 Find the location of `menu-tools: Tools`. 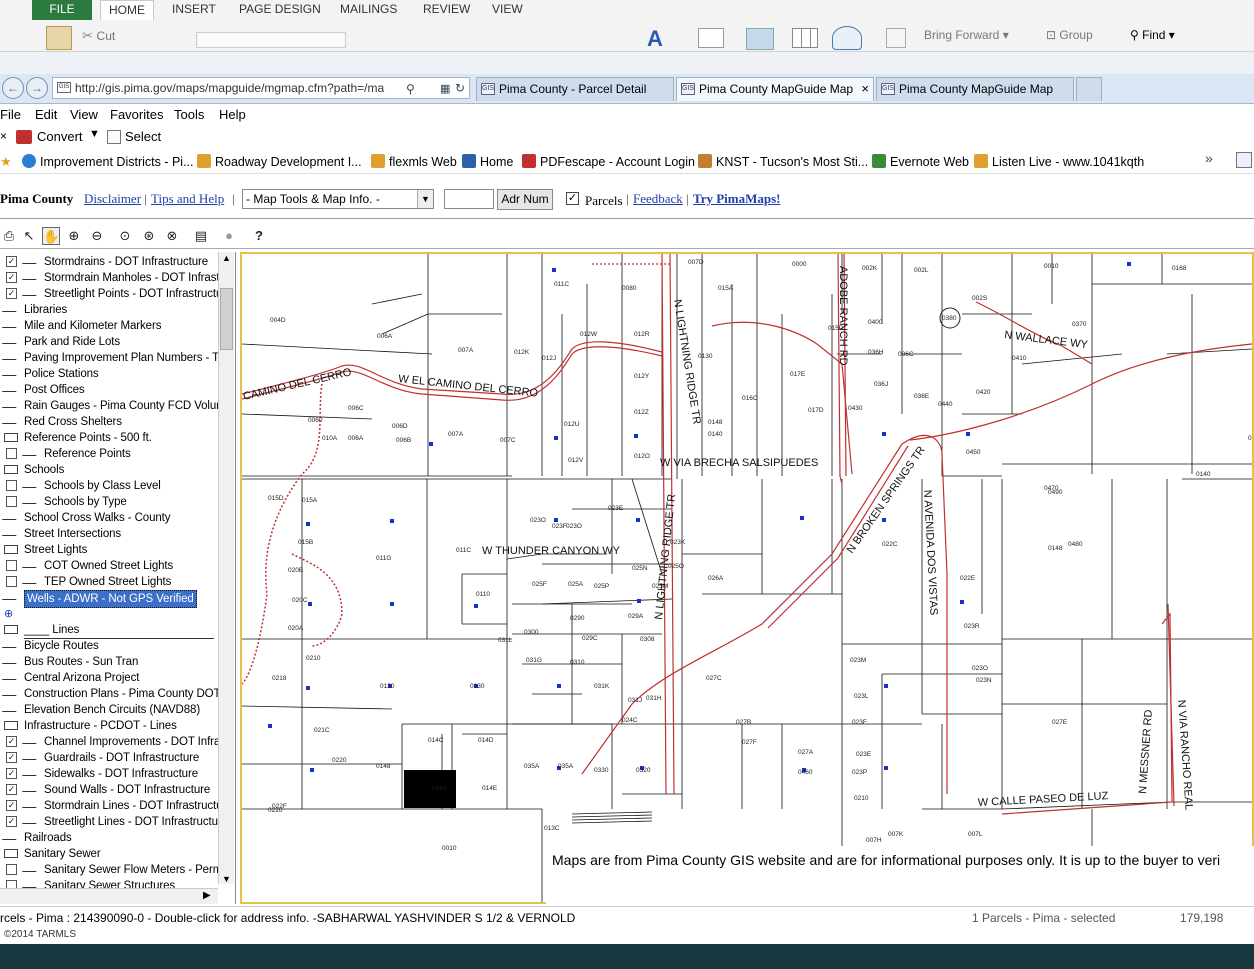

menu-tools: Tools is located at coordinates (189, 114).